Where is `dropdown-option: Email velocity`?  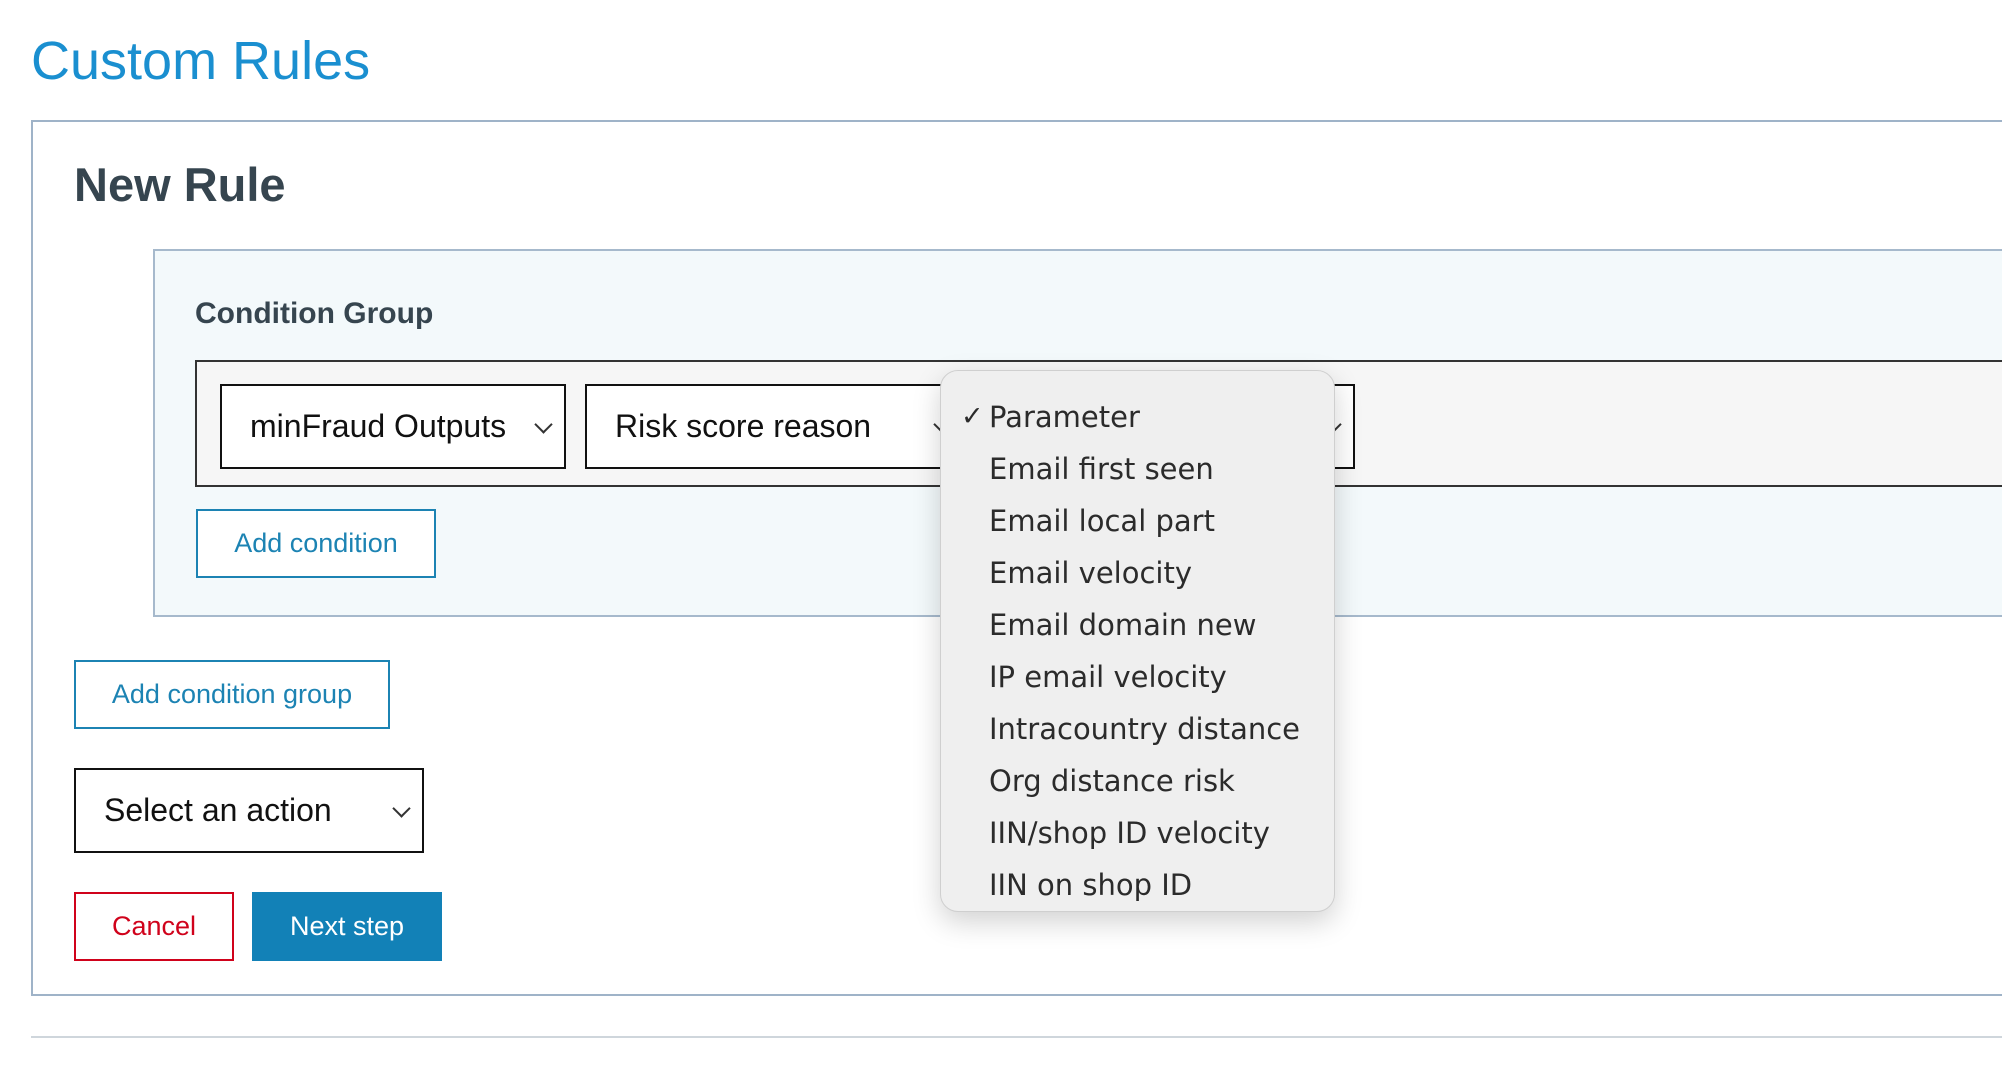 dropdown-option: Email velocity is located at coordinates (1137, 573).